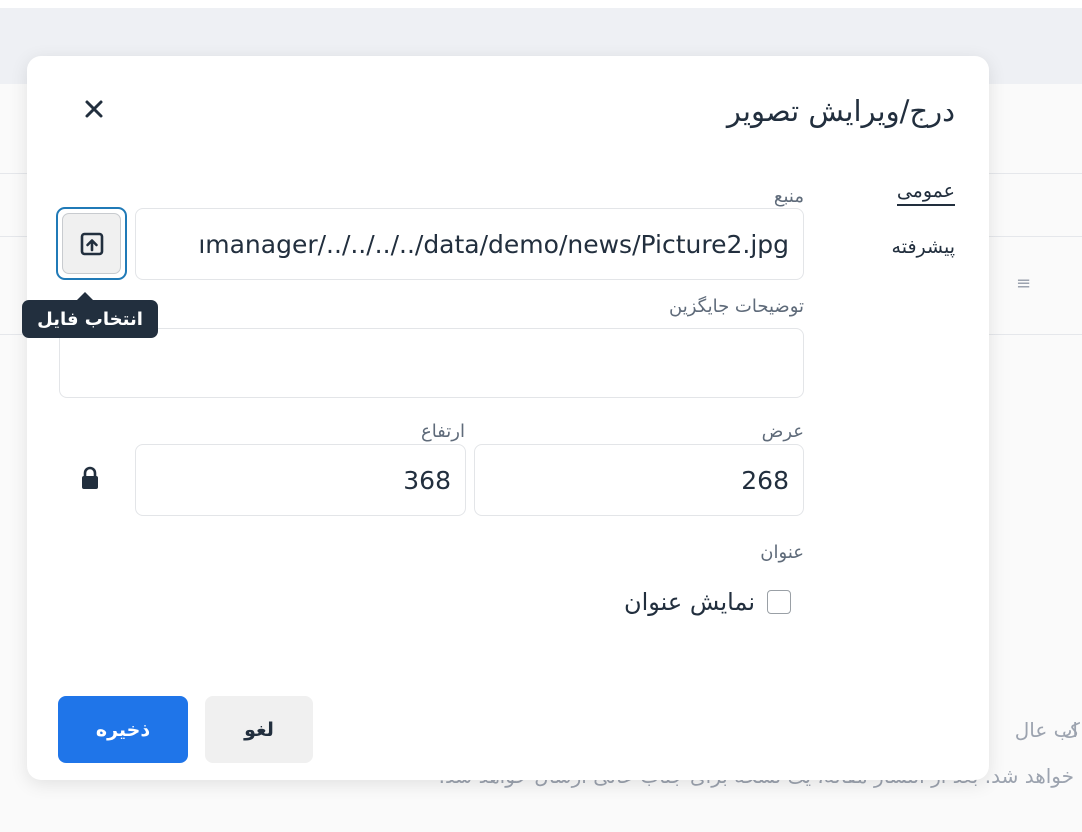  I want to click on width-label: عرض, so click(782, 431).